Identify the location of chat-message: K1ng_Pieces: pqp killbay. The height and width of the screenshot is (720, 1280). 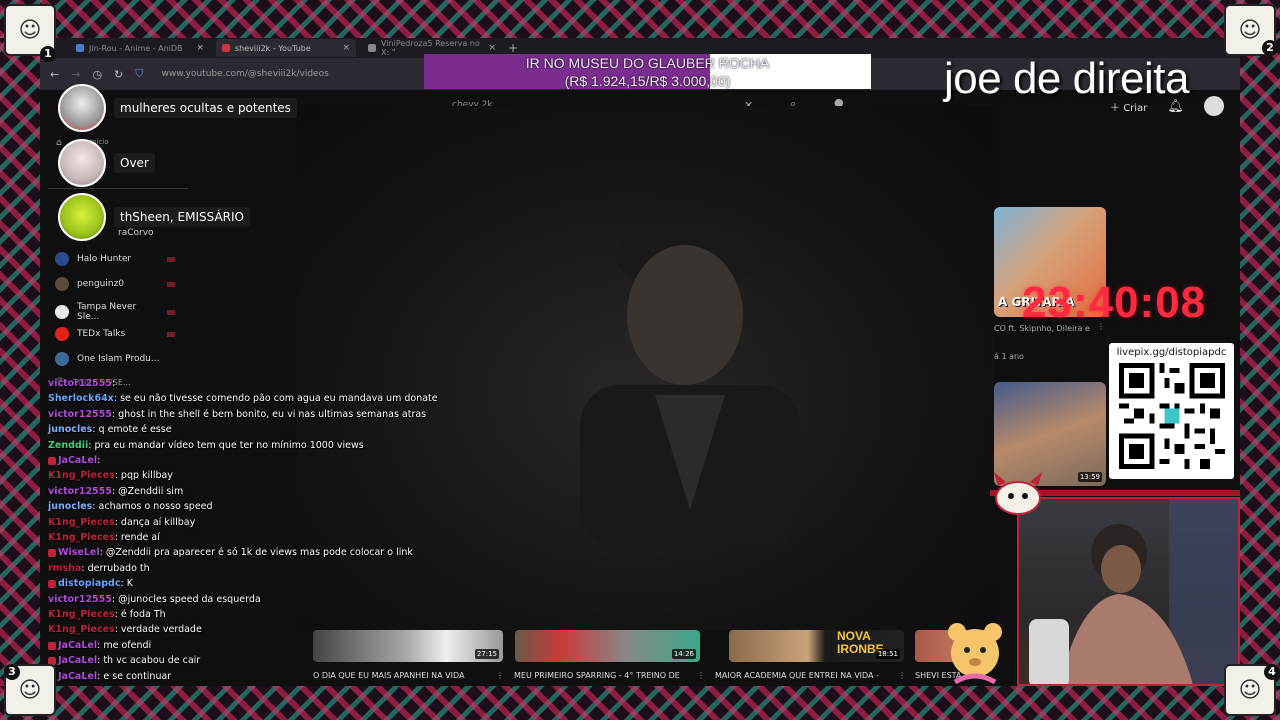
(110, 476).